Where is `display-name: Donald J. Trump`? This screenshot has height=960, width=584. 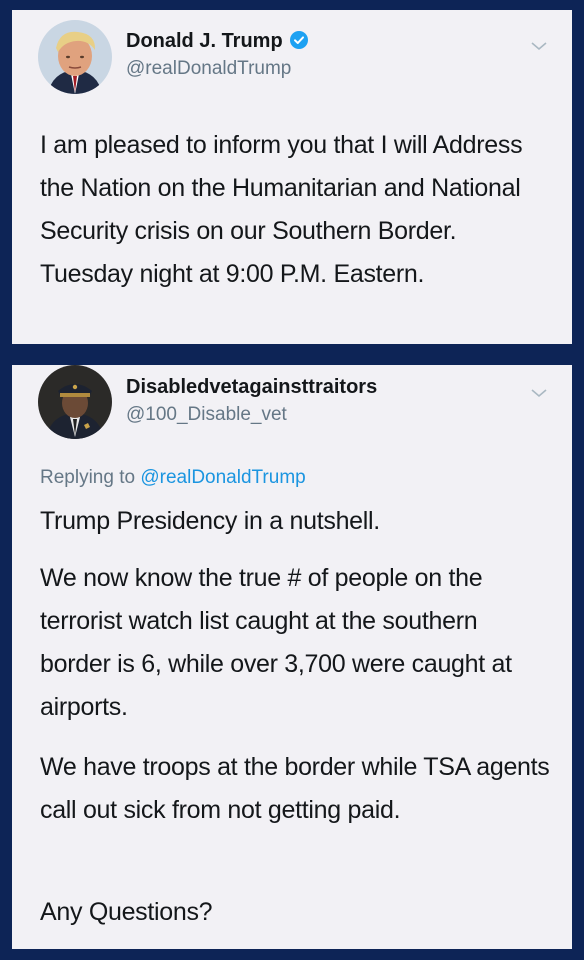 display-name: Donald J. Trump is located at coordinates (217, 41).